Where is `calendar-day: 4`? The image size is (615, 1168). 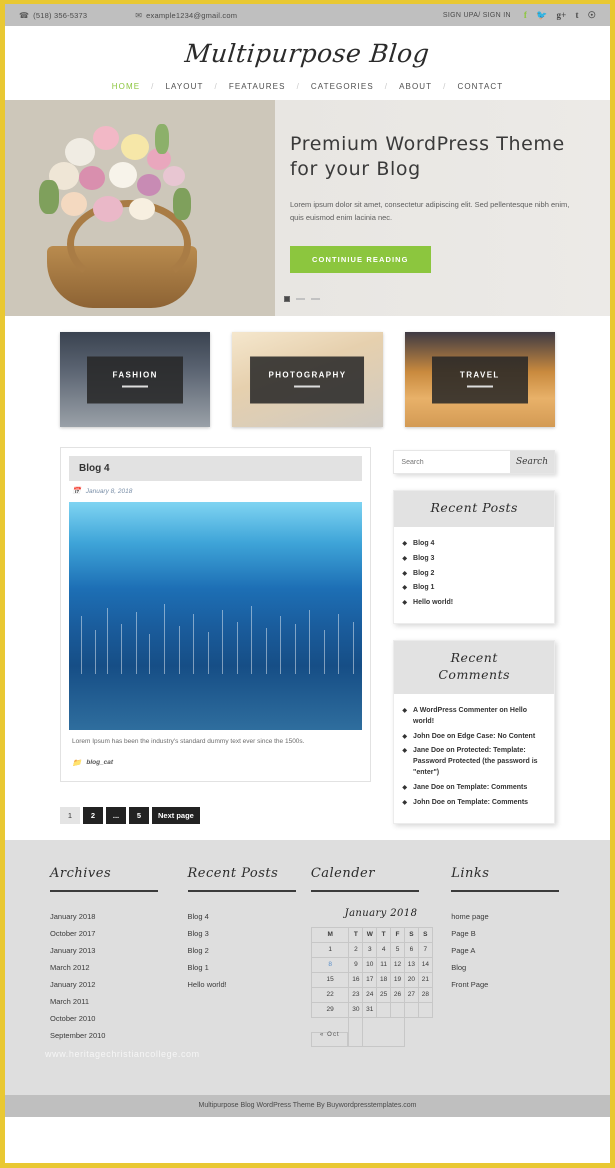 calendar-day: 4 is located at coordinates (384, 949).